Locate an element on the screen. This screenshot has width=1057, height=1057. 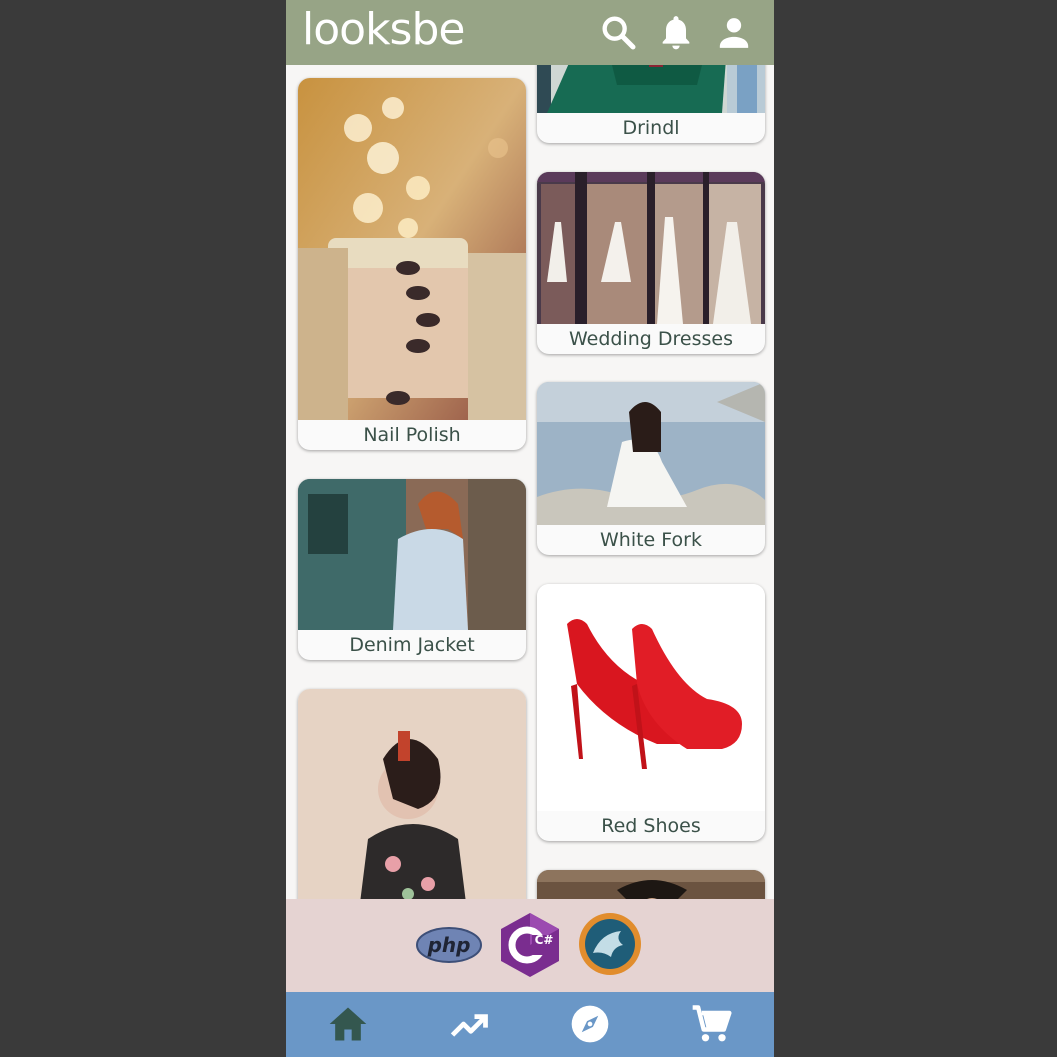
red-shoes-photo is located at coordinates (651, 697).